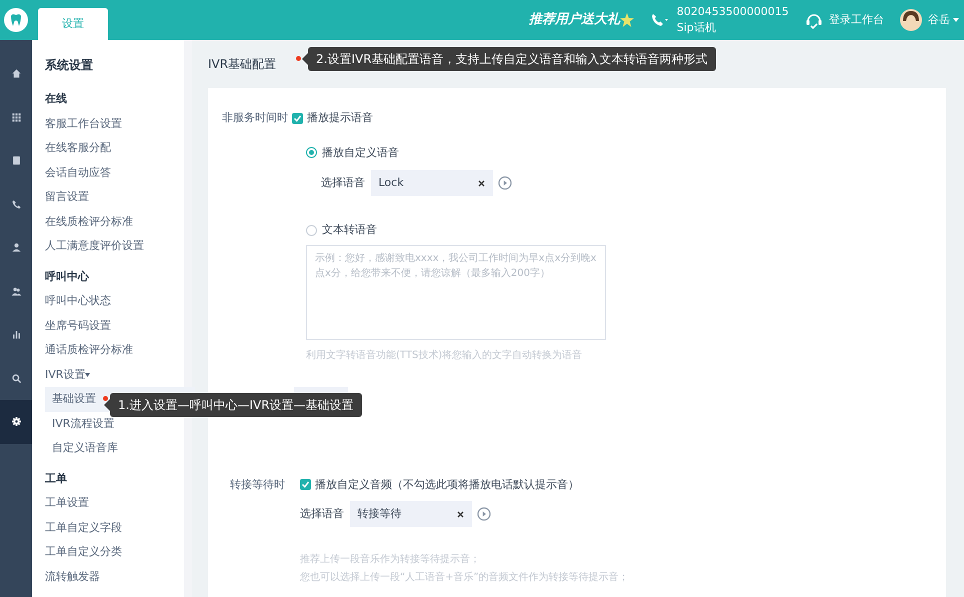  I want to click on sidebar-heading: 工单, so click(56, 478).